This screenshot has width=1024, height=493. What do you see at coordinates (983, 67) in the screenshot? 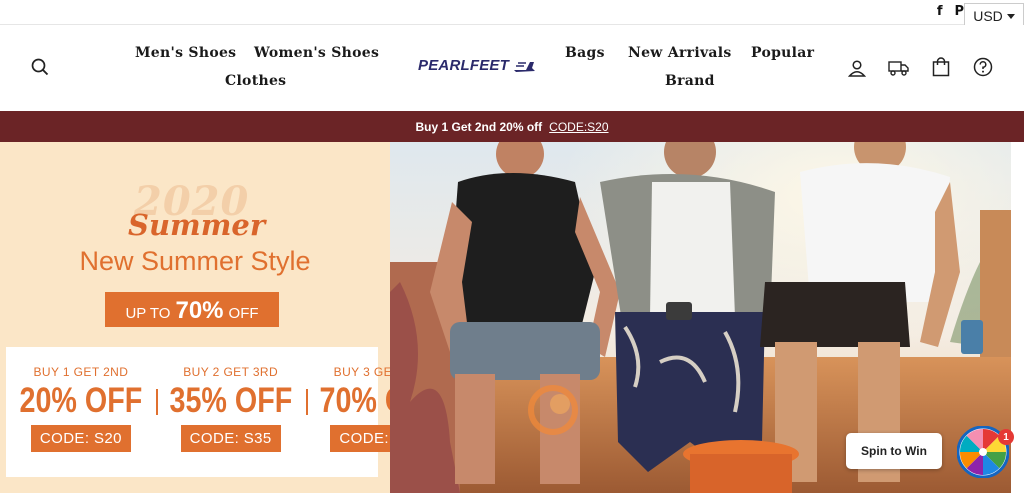
I see `help-icon` at bounding box center [983, 67].